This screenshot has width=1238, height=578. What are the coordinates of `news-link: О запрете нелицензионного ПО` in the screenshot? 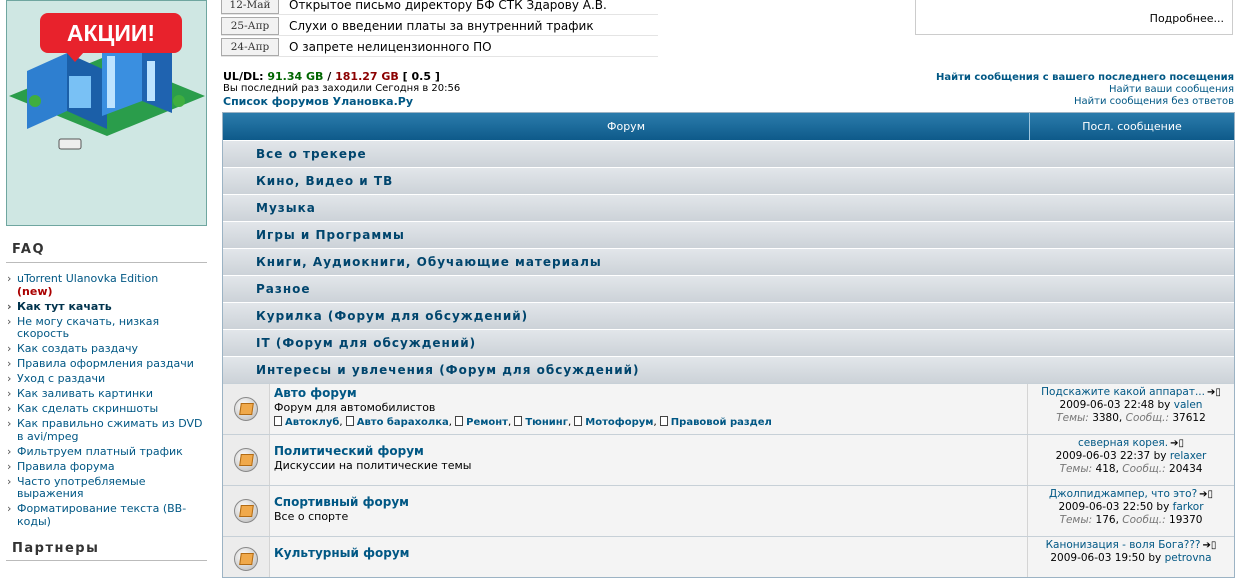 It's located at (390, 47).